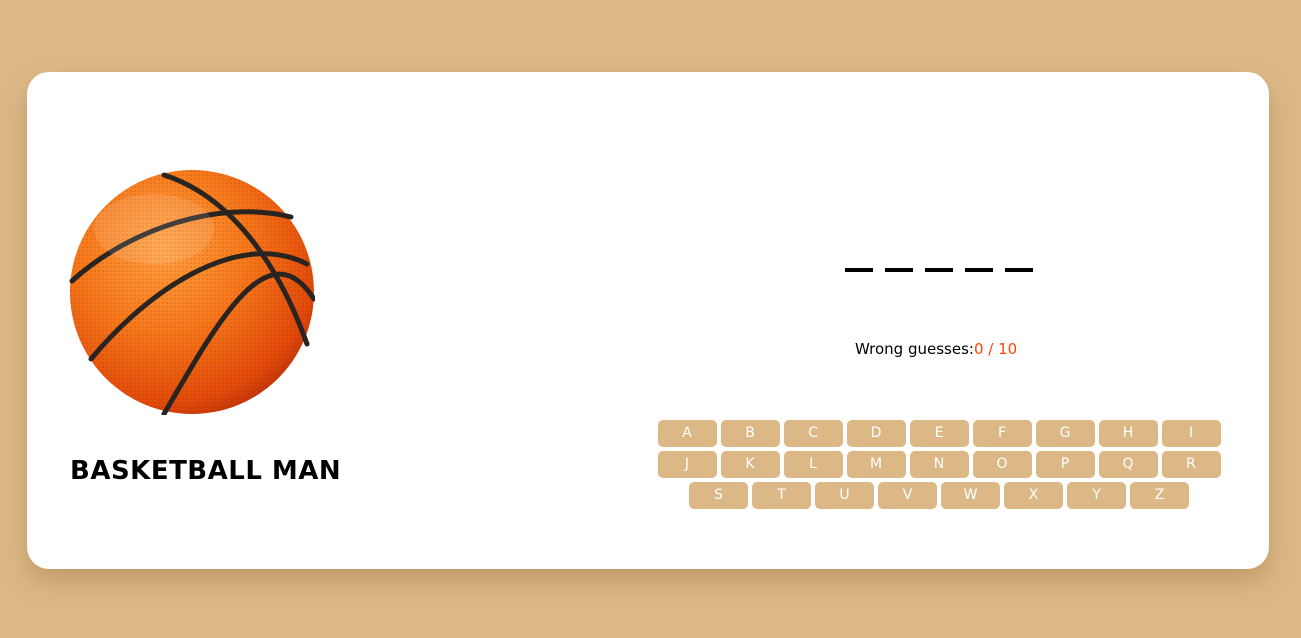 This screenshot has width=1301, height=638. I want to click on letter-key-b: B, so click(750, 433).